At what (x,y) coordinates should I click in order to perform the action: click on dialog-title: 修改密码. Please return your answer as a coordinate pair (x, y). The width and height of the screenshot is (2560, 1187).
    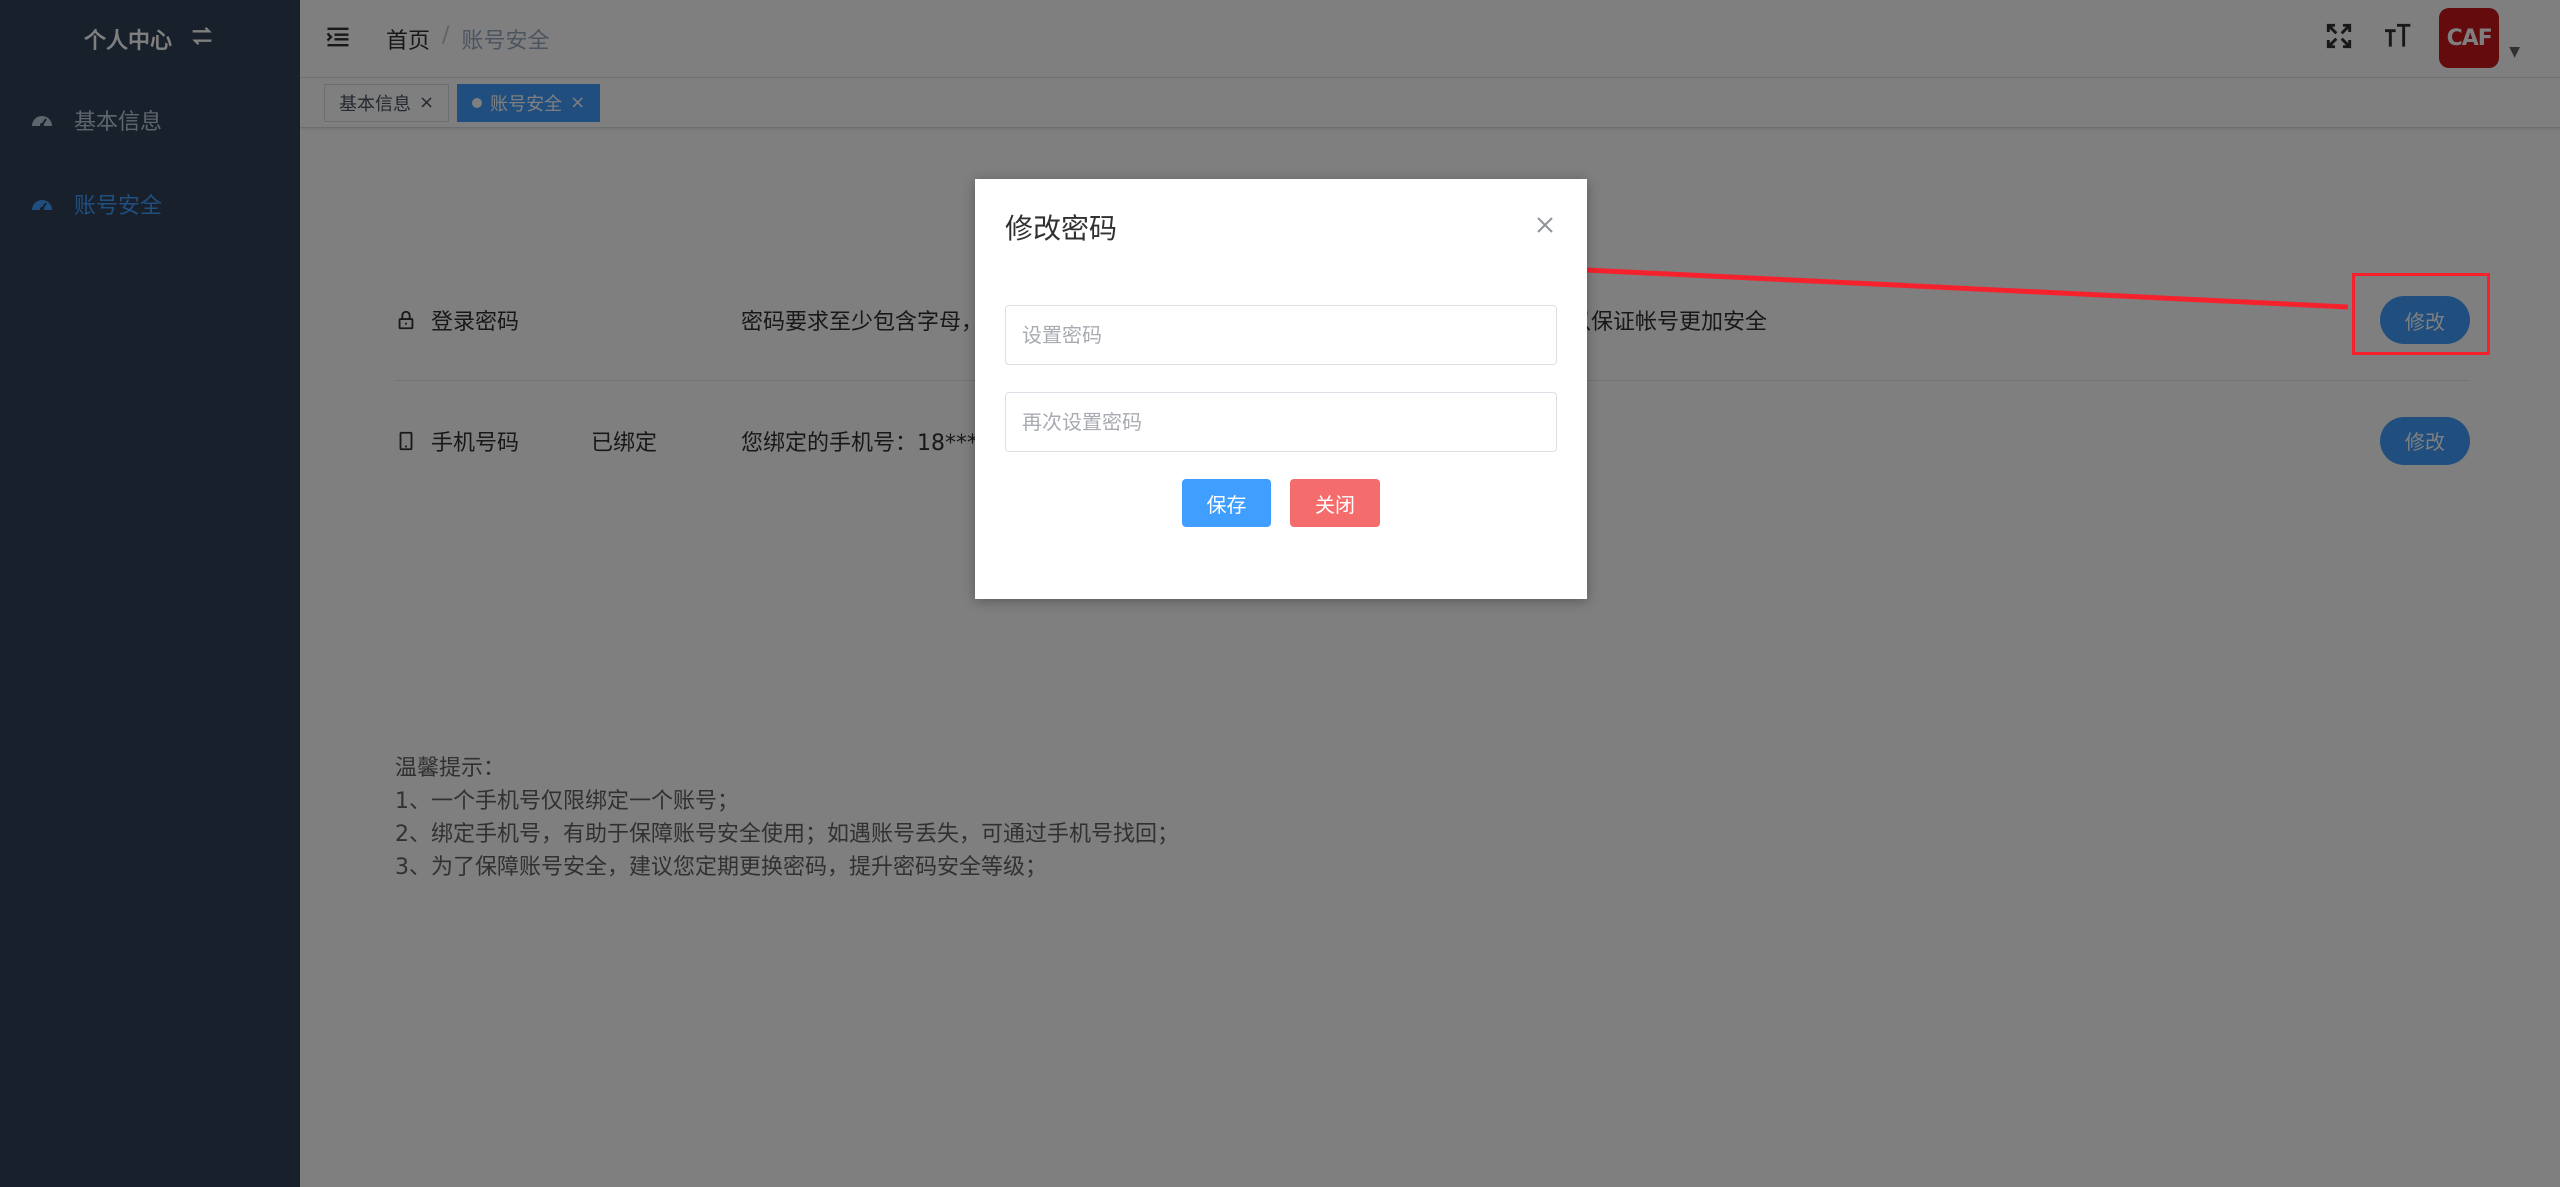
    Looking at the image, I should click on (1061, 228).